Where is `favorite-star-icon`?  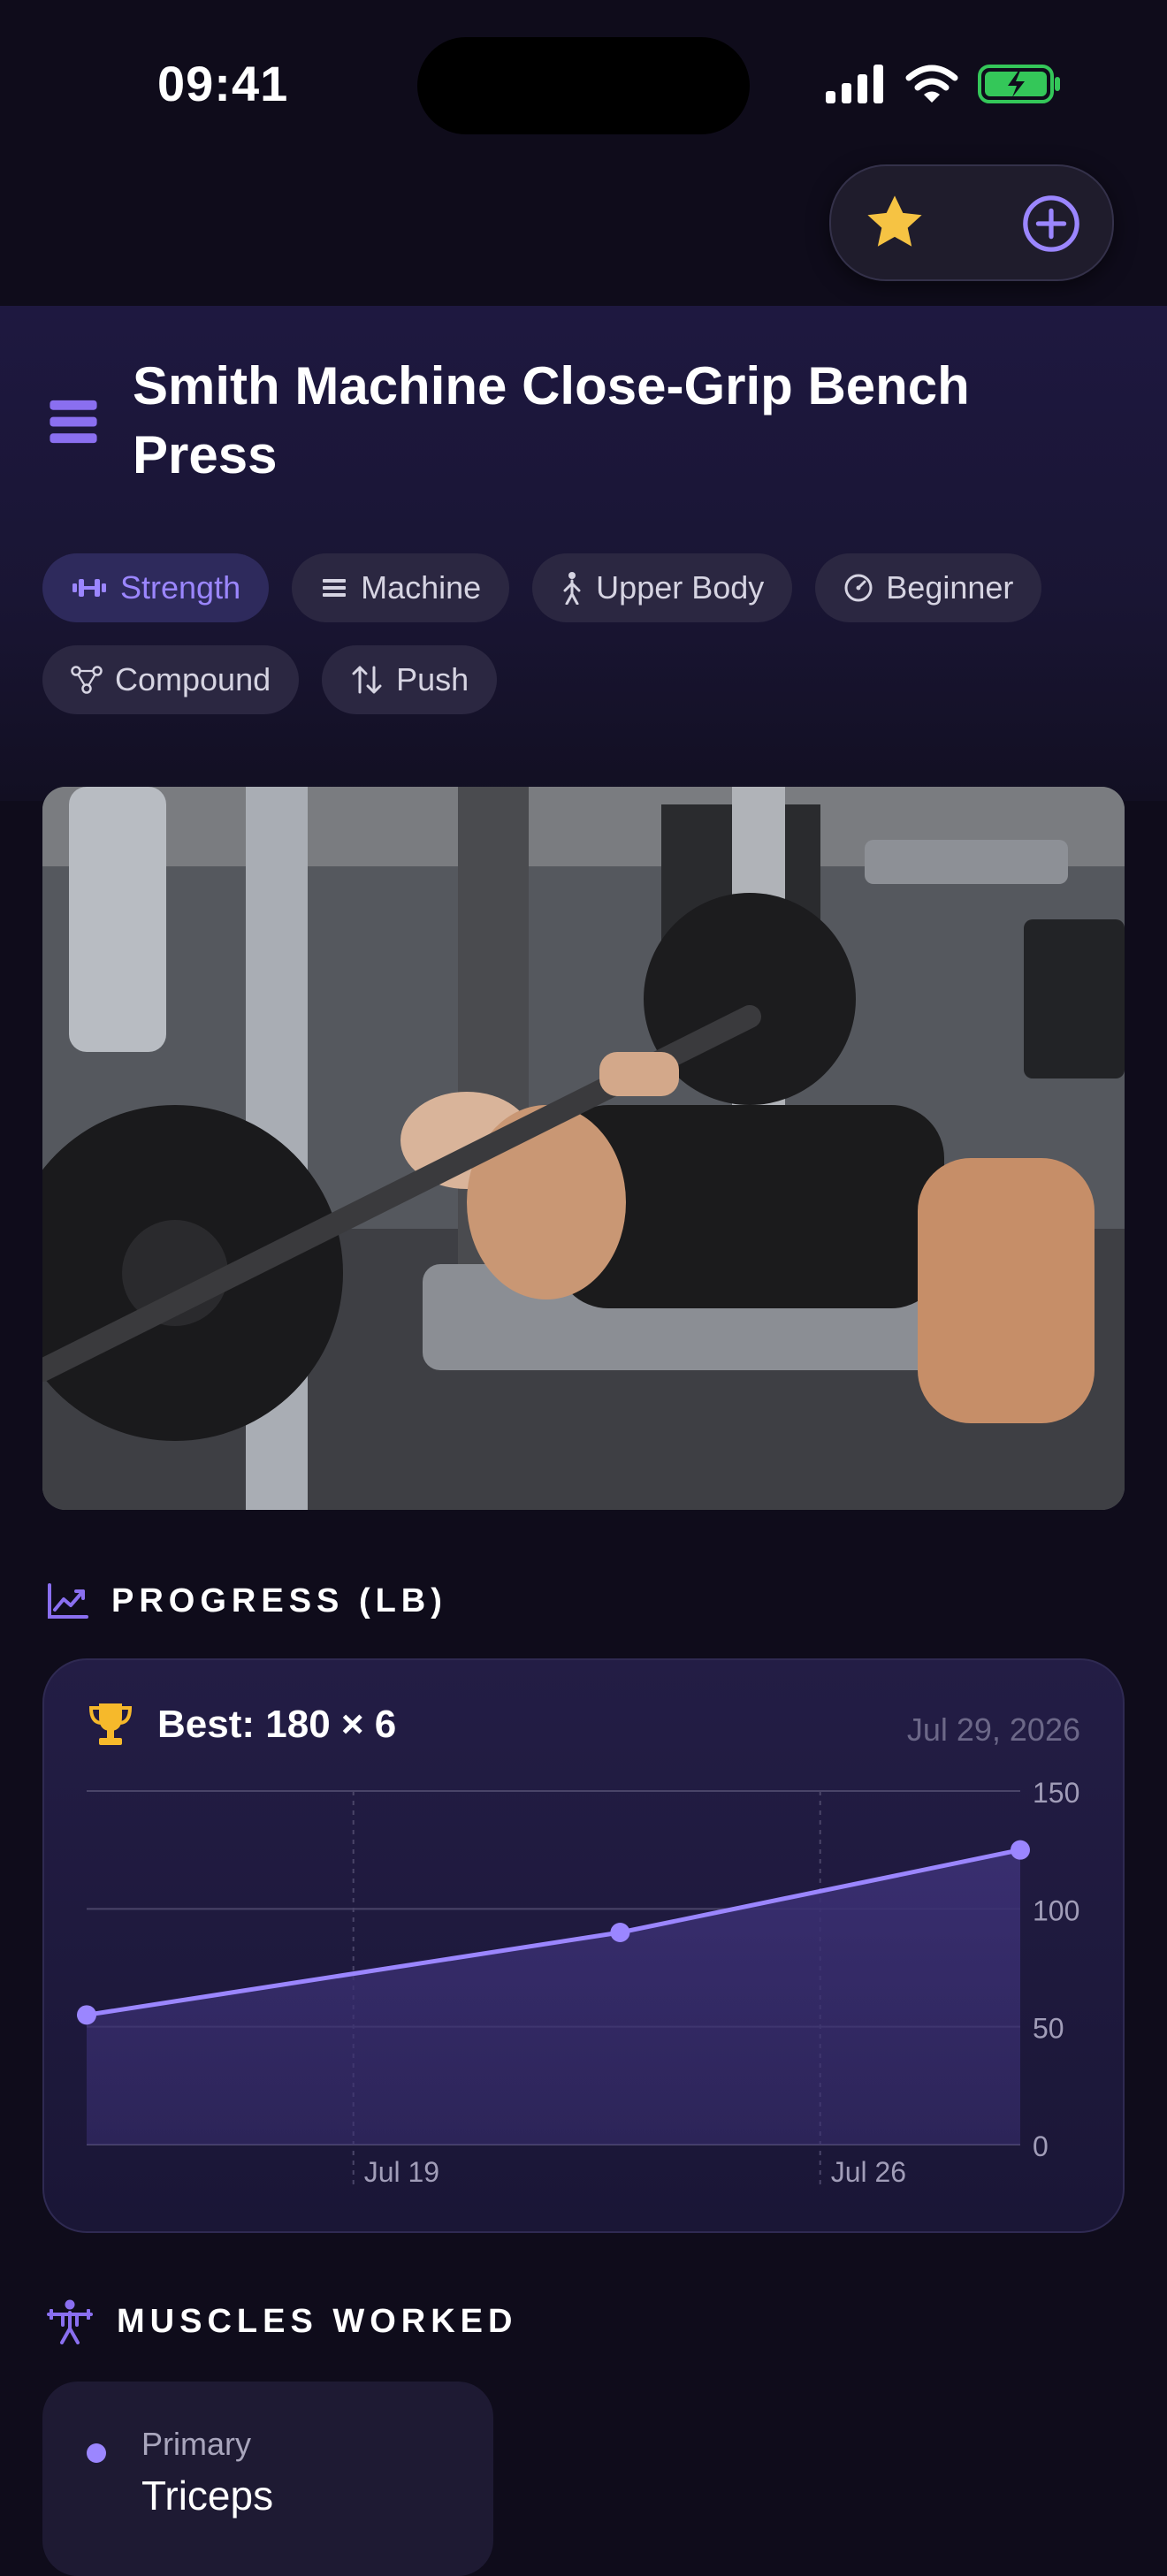
favorite-star-icon is located at coordinates (894, 223).